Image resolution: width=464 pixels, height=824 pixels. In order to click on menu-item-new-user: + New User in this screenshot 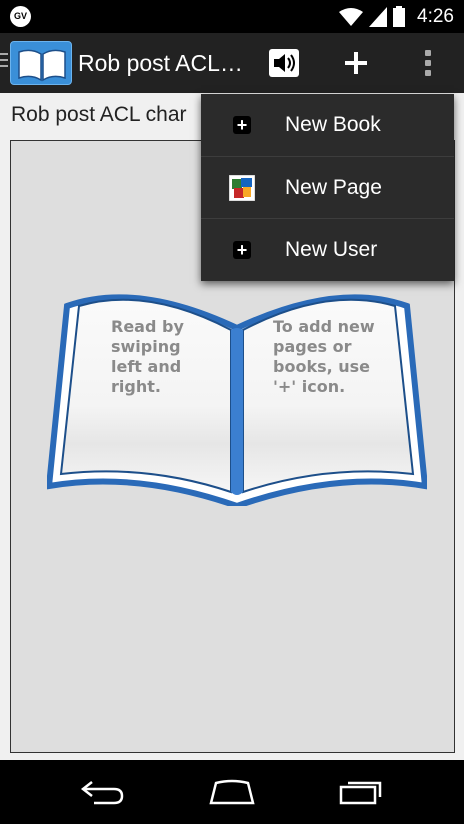, I will do `click(327, 249)`.